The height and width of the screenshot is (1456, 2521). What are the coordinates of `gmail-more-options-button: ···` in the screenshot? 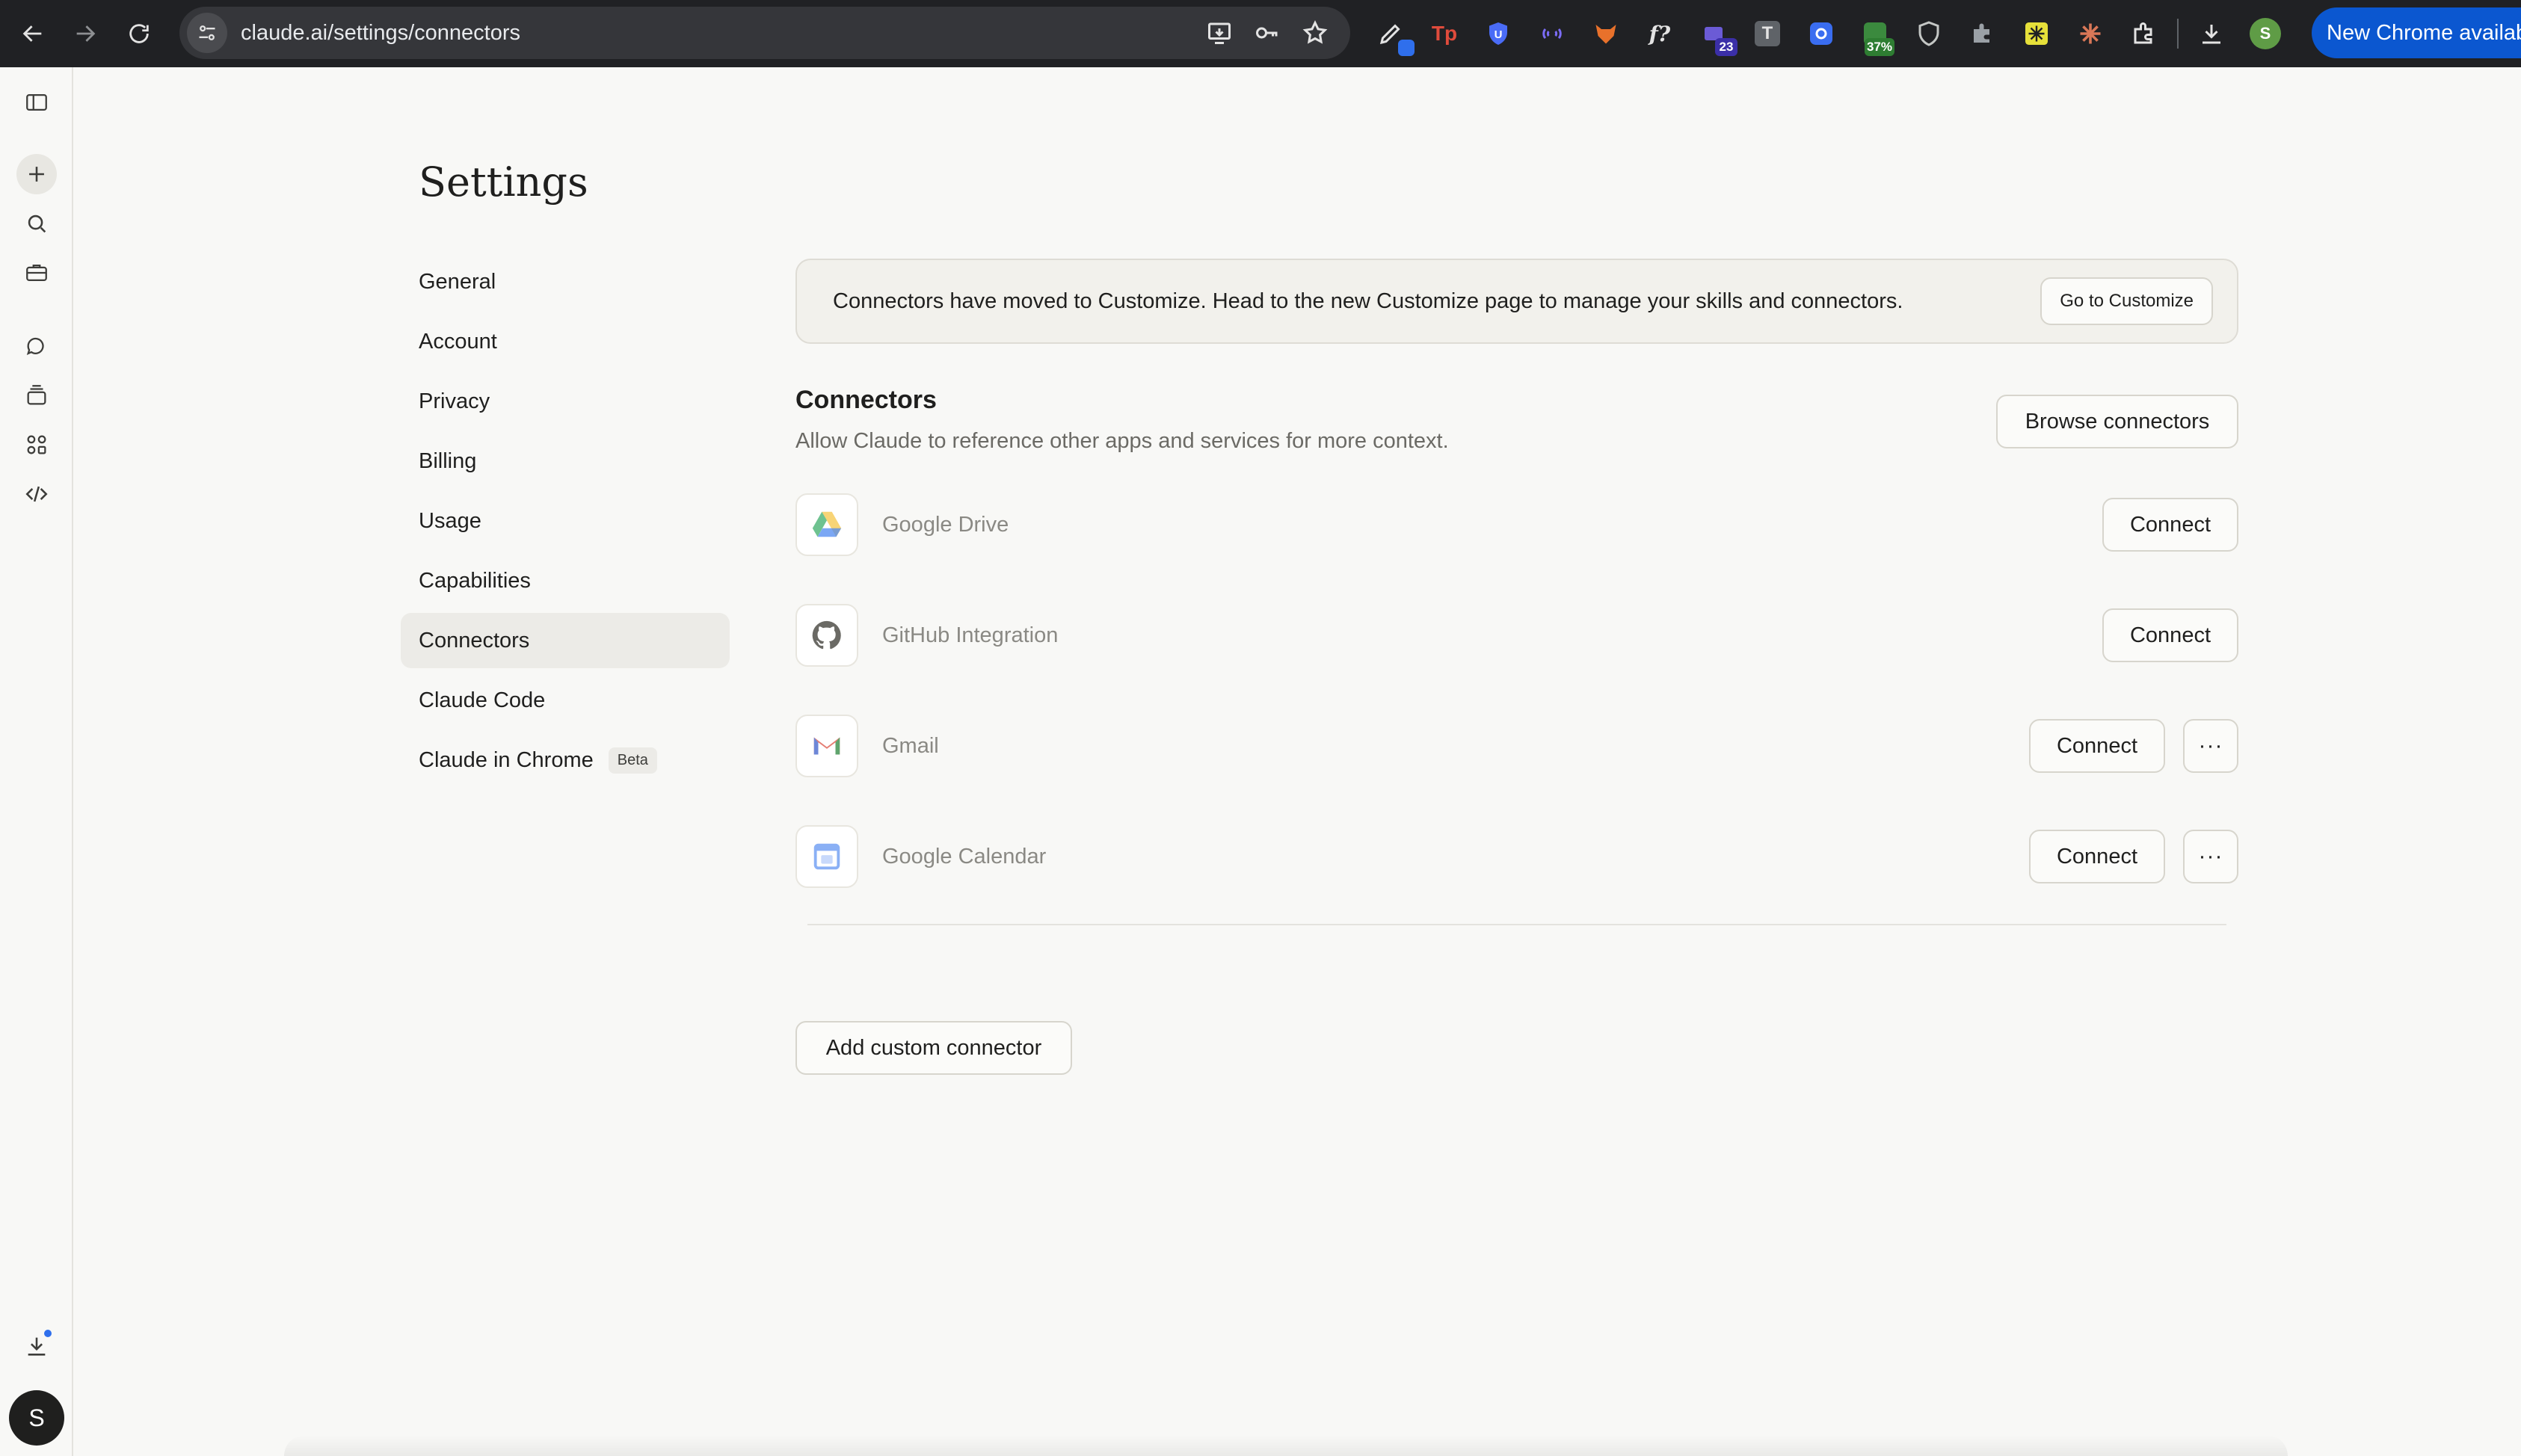 It's located at (2210, 746).